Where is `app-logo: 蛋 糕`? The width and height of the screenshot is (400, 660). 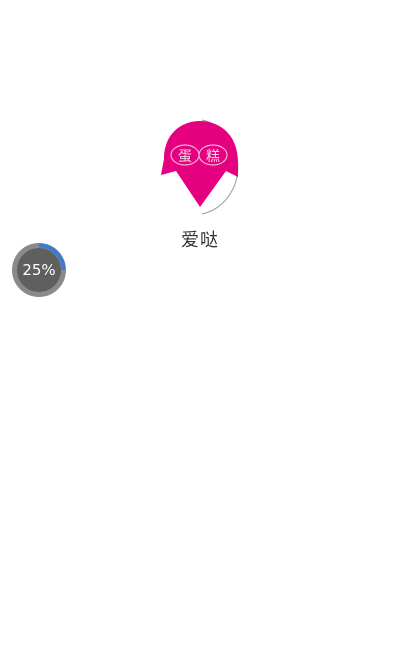
app-logo: 蛋 糕 is located at coordinates (202, 165).